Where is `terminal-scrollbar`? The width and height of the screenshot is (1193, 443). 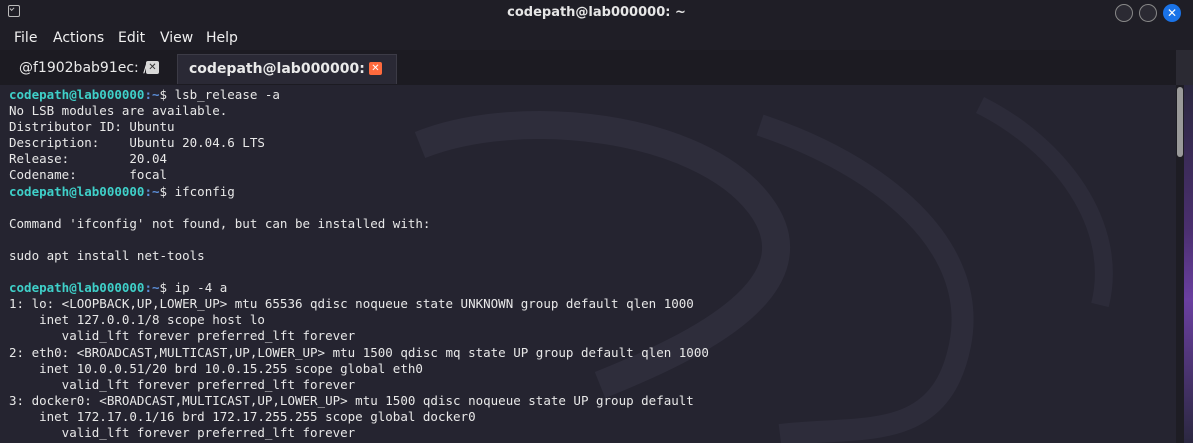 terminal-scrollbar is located at coordinates (1180, 264).